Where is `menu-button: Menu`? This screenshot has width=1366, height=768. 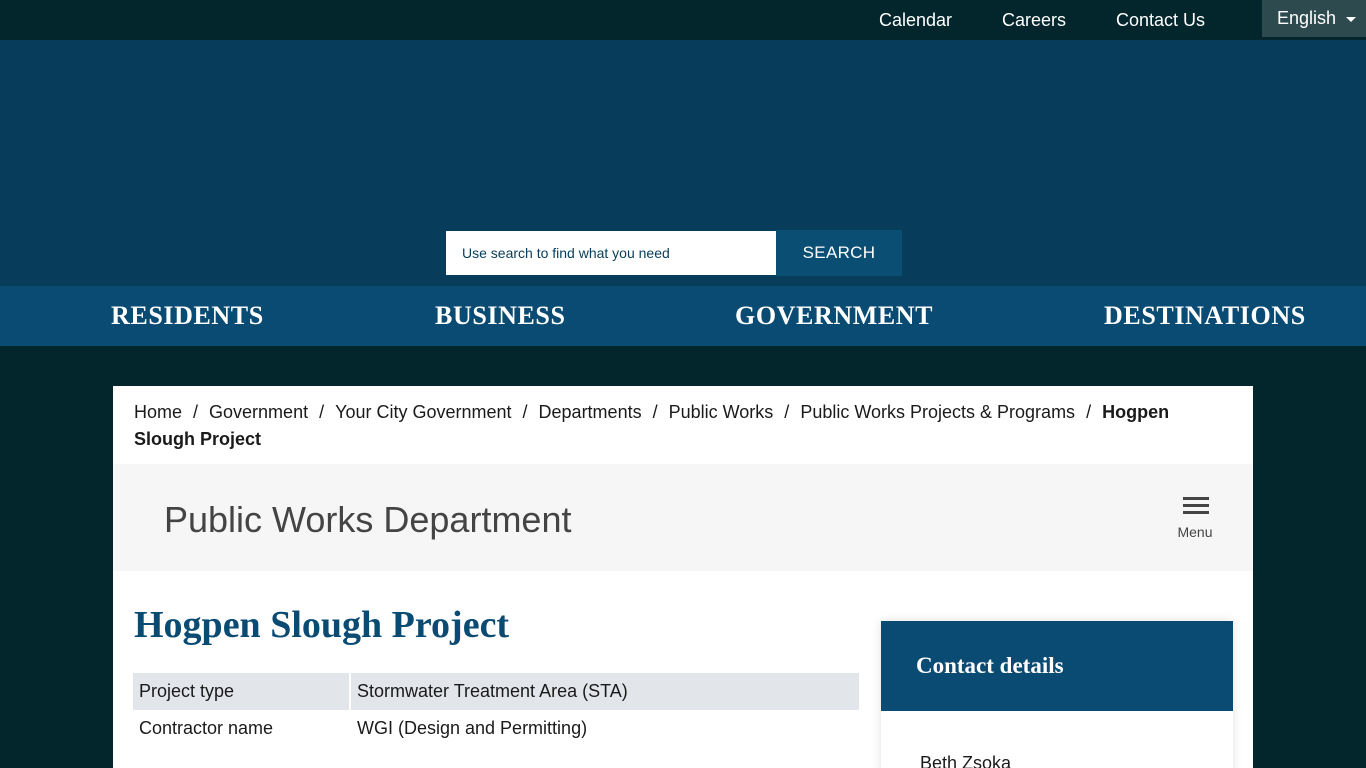 menu-button: Menu is located at coordinates (1195, 520).